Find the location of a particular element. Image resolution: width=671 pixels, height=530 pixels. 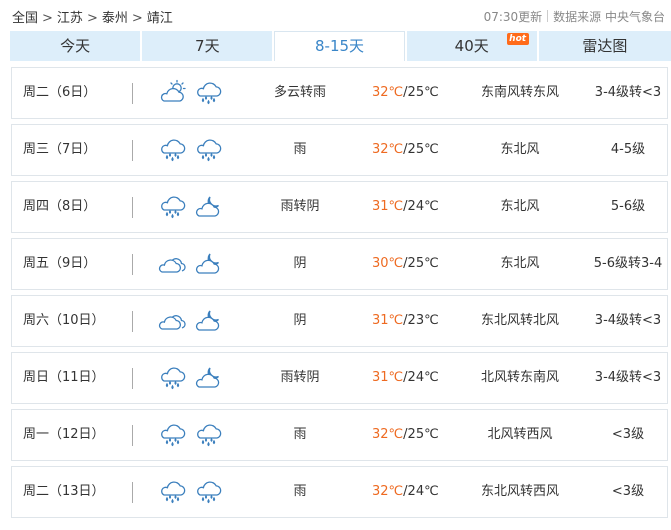

forecast-tabs: 今天 7天 8-15天 40天 hot 雷达图 is located at coordinates (340, 46).